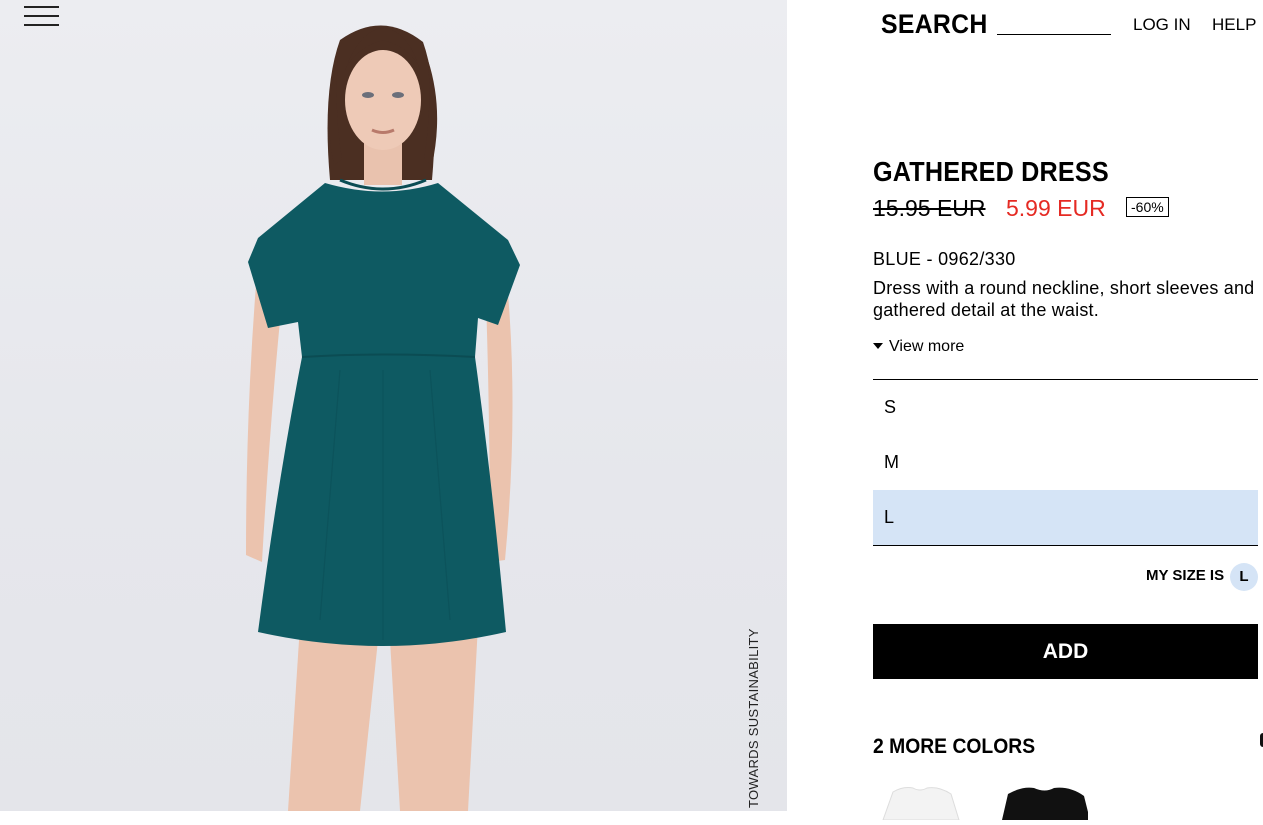 The height and width of the screenshot is (825, 1263). I want to click on view-more-label: View more, so click(927, 346).